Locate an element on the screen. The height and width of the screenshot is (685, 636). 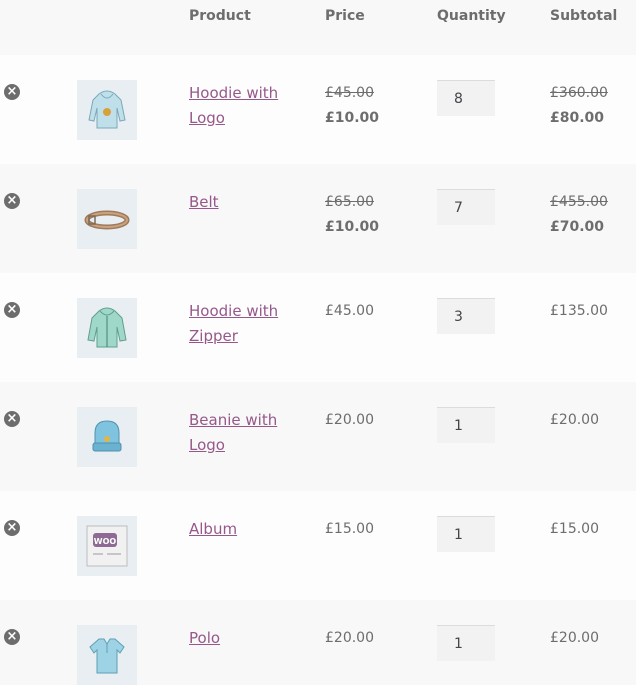
quantity-input: 7 is located at coordinates (466, 207).